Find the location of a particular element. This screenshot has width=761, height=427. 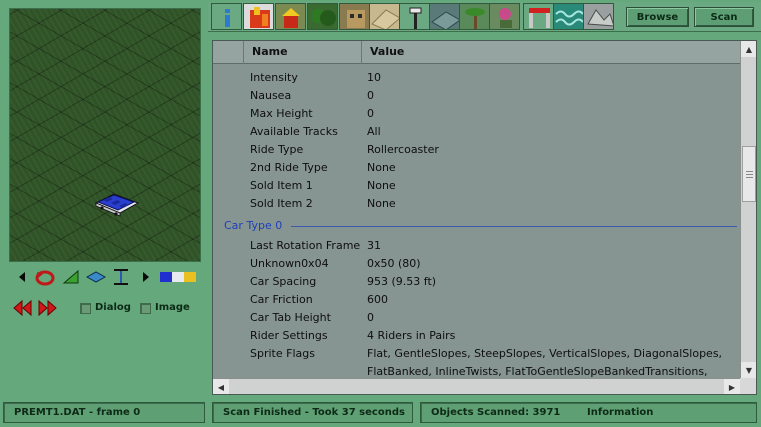

dialog-label: Dialog is located at coordinates (113, 307).